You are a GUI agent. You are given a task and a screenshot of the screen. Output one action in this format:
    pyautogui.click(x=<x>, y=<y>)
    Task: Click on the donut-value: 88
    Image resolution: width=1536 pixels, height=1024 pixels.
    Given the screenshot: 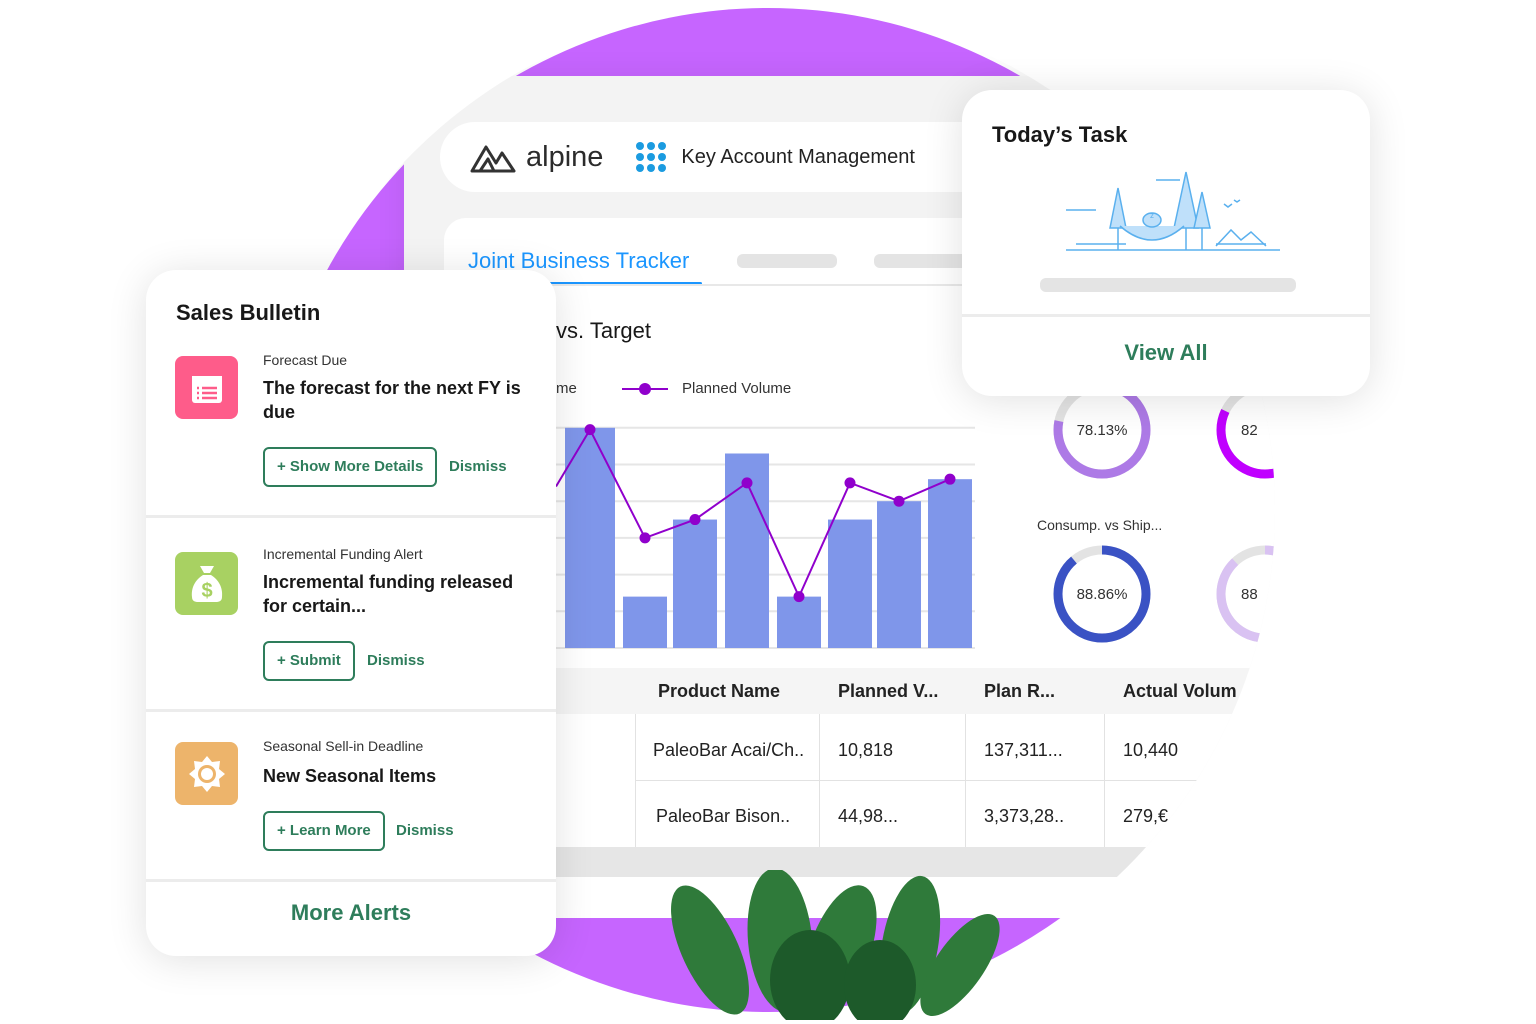 What is the action you would take?
    pyautogui.click(x=1249, y=594)
    